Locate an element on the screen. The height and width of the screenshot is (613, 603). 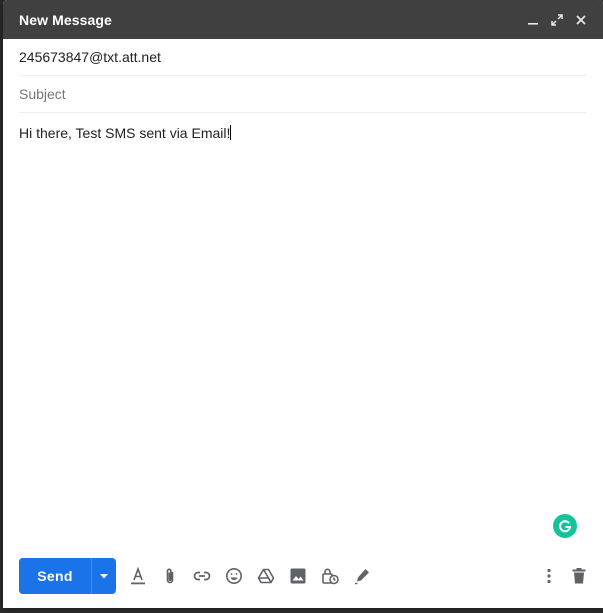
more-options-icon is located at coordinates (549, 576).